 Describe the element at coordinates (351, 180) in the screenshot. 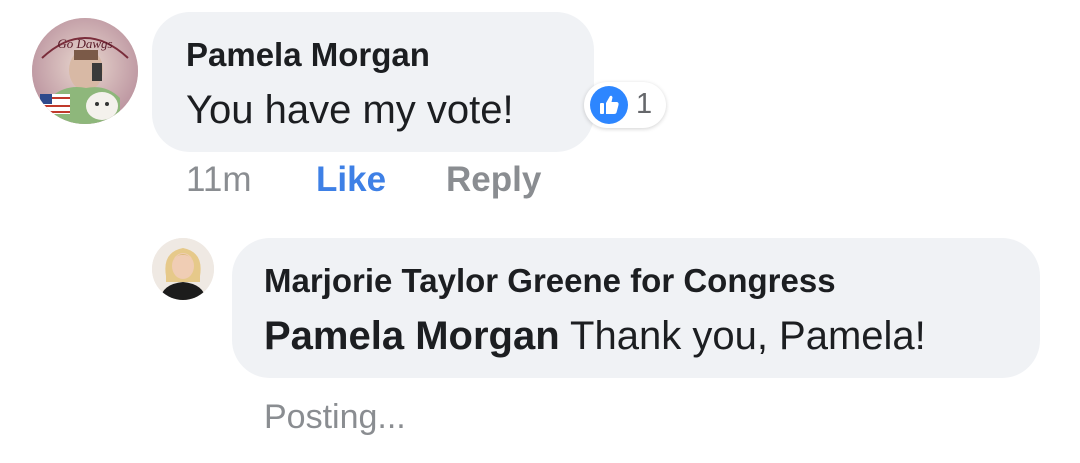

I see `like-button: Like` at that location.